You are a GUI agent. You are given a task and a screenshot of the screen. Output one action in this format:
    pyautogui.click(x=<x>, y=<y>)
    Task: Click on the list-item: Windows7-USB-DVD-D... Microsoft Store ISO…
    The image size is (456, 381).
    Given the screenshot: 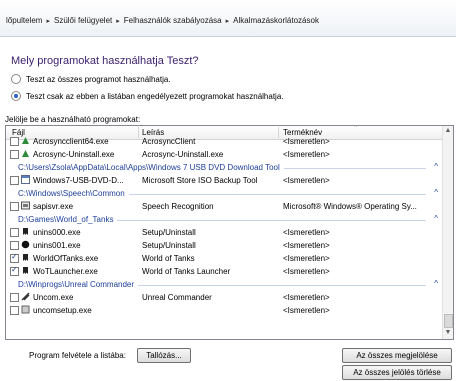 What is the action you would take?
    pyautogui.click(x=224, y=180)
    